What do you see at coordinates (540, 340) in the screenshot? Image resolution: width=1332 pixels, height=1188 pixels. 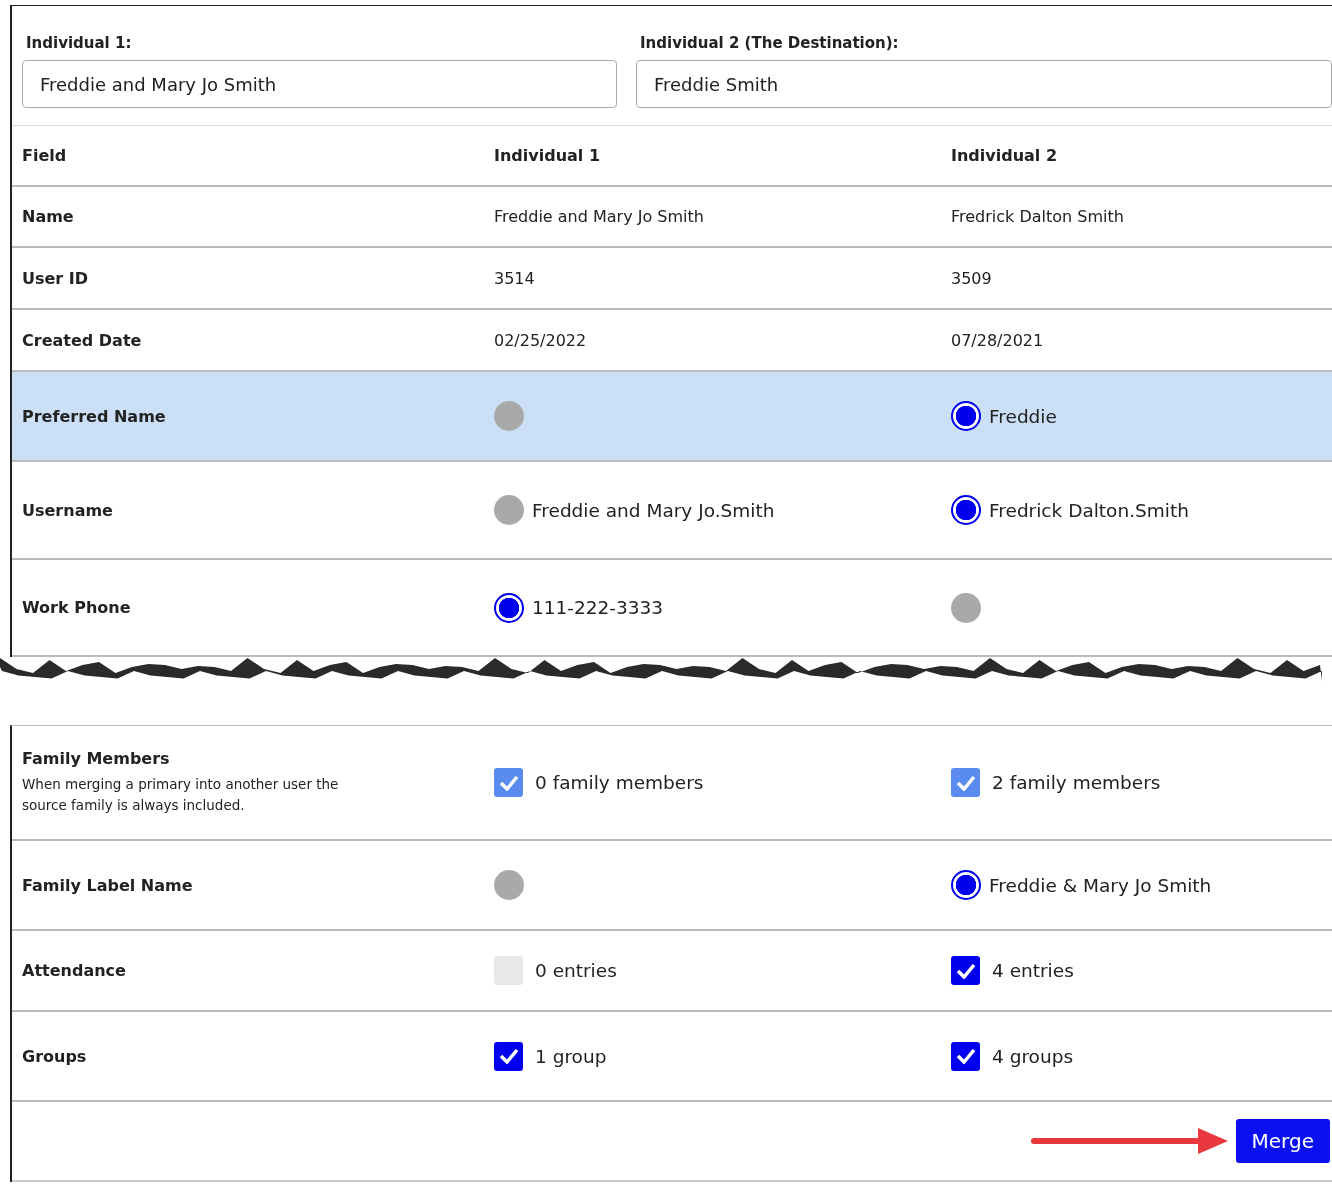 I see `table-cell: 02/25/2022` at bounding box center [540, 340].